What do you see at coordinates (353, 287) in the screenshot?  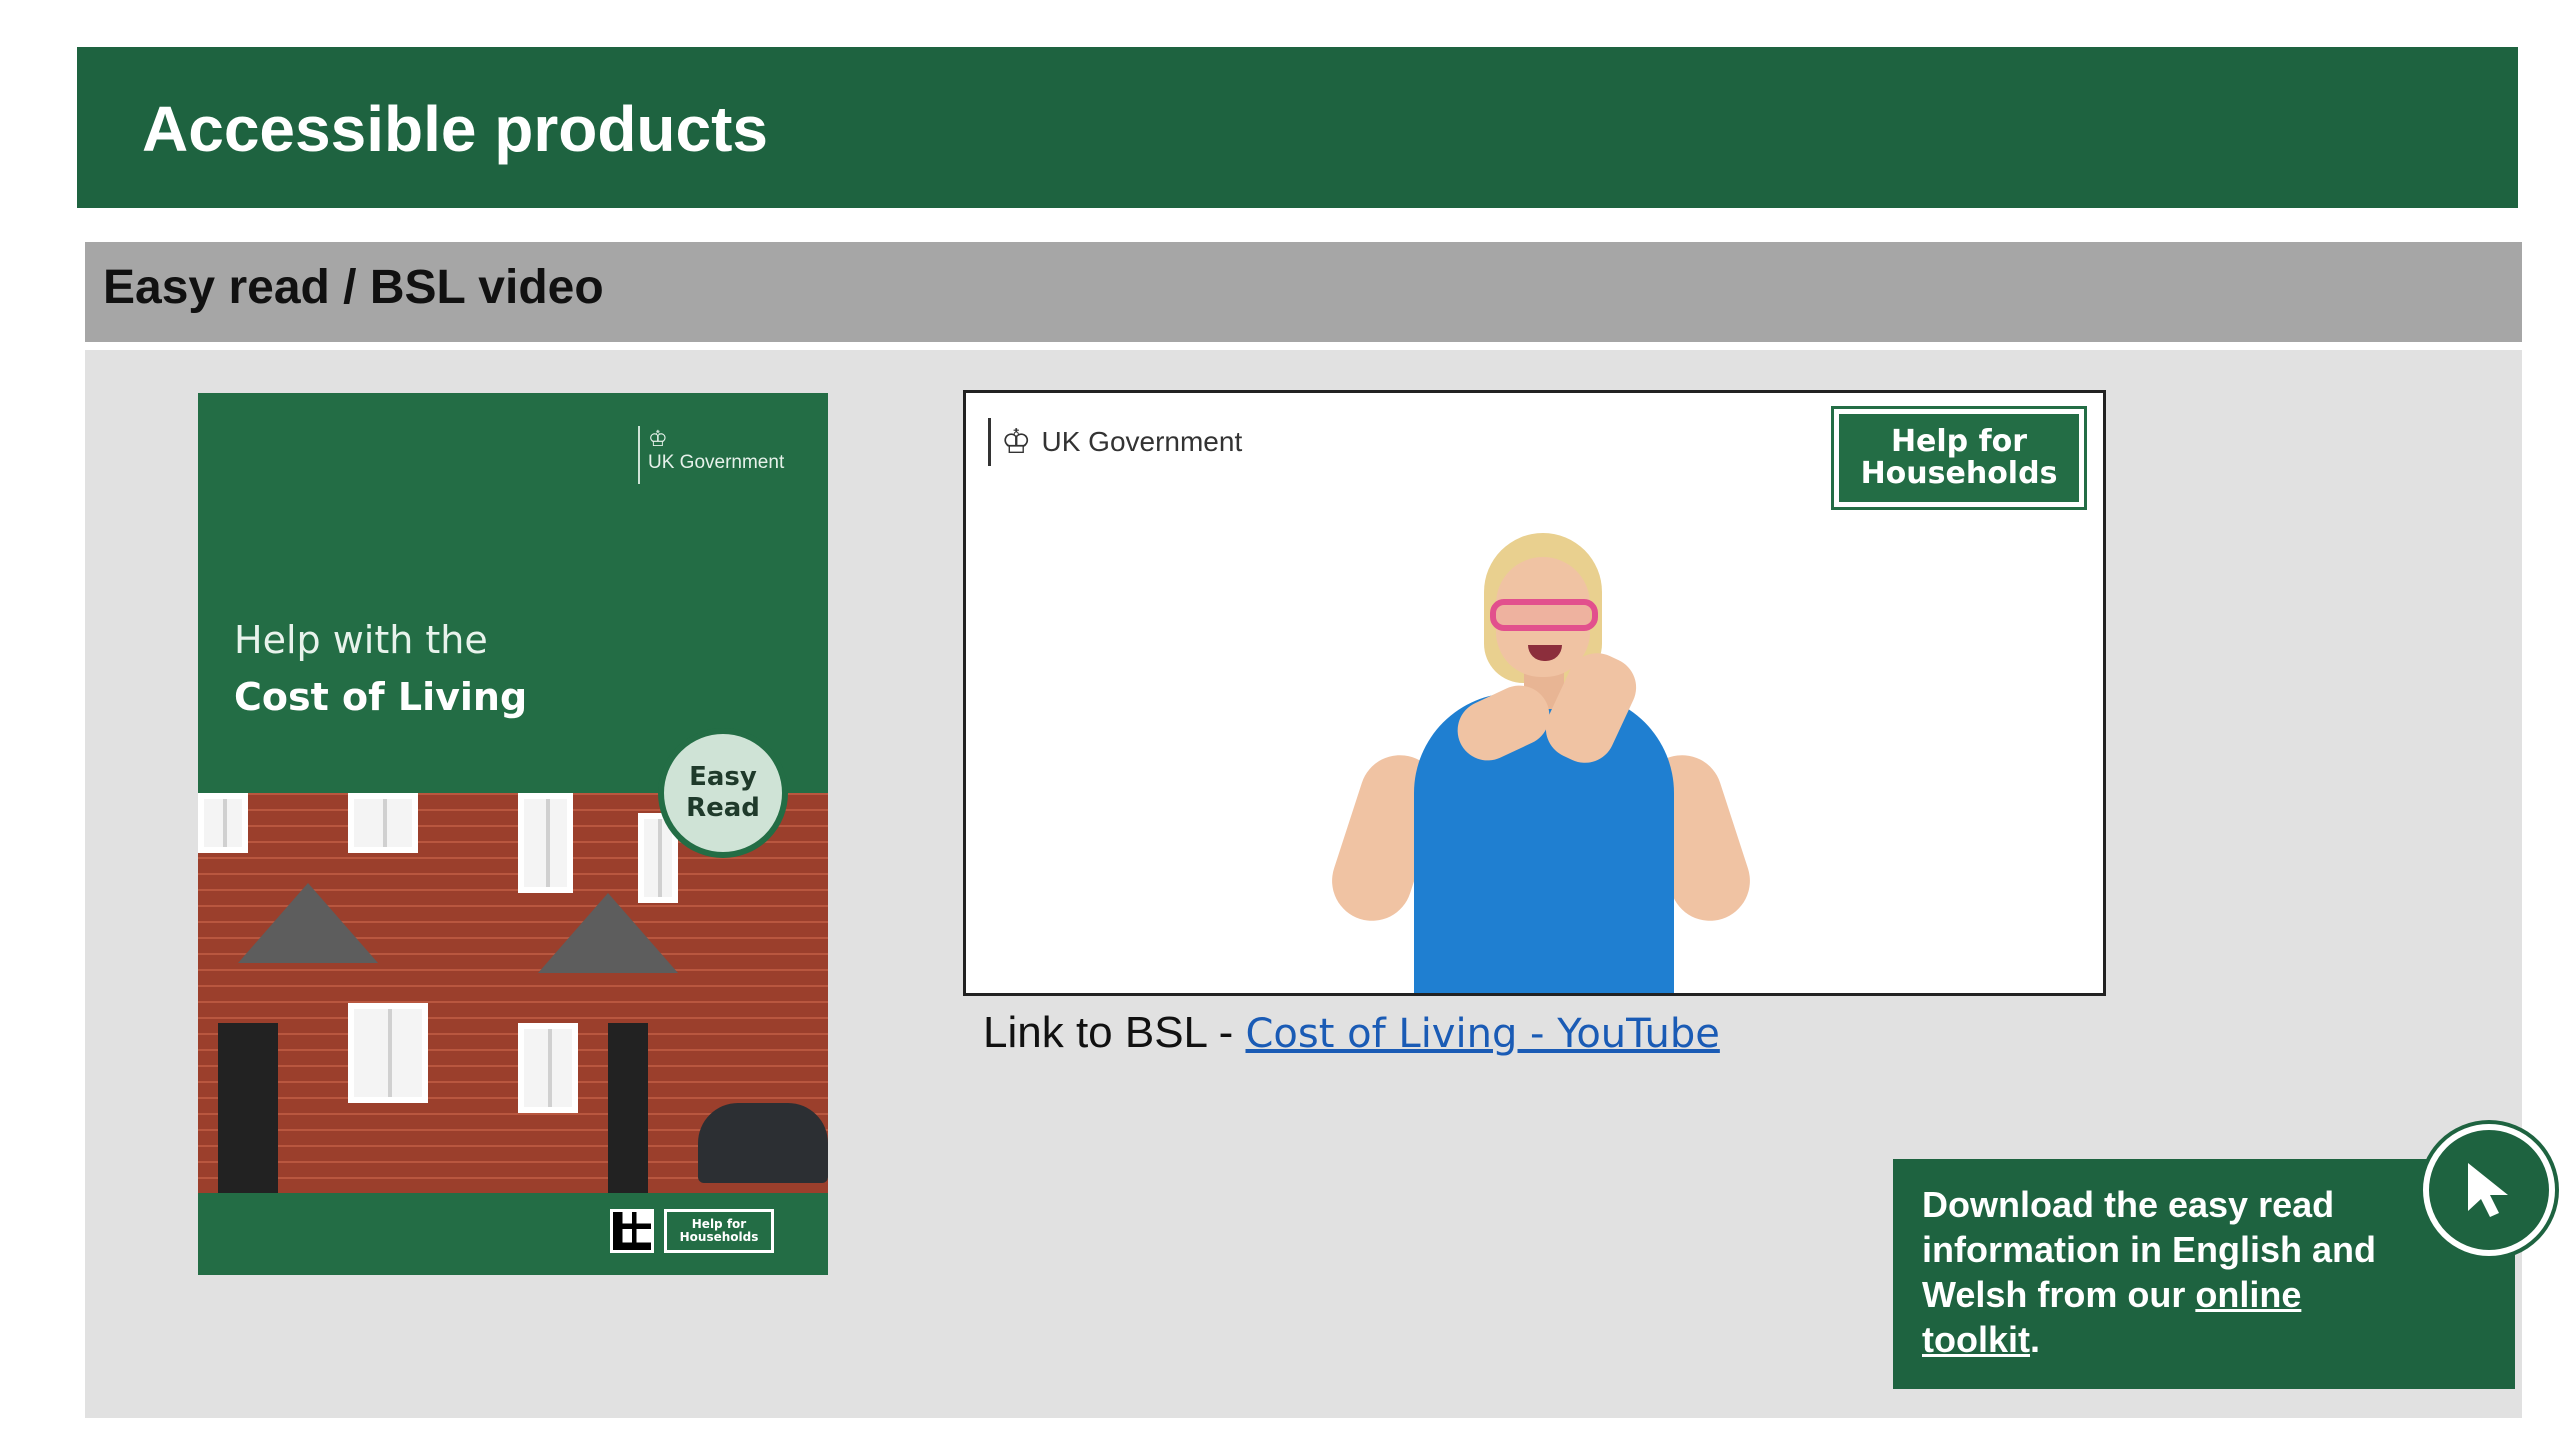 I see `section-title: Easy read / BSL video` at bounding box center [353, 287].